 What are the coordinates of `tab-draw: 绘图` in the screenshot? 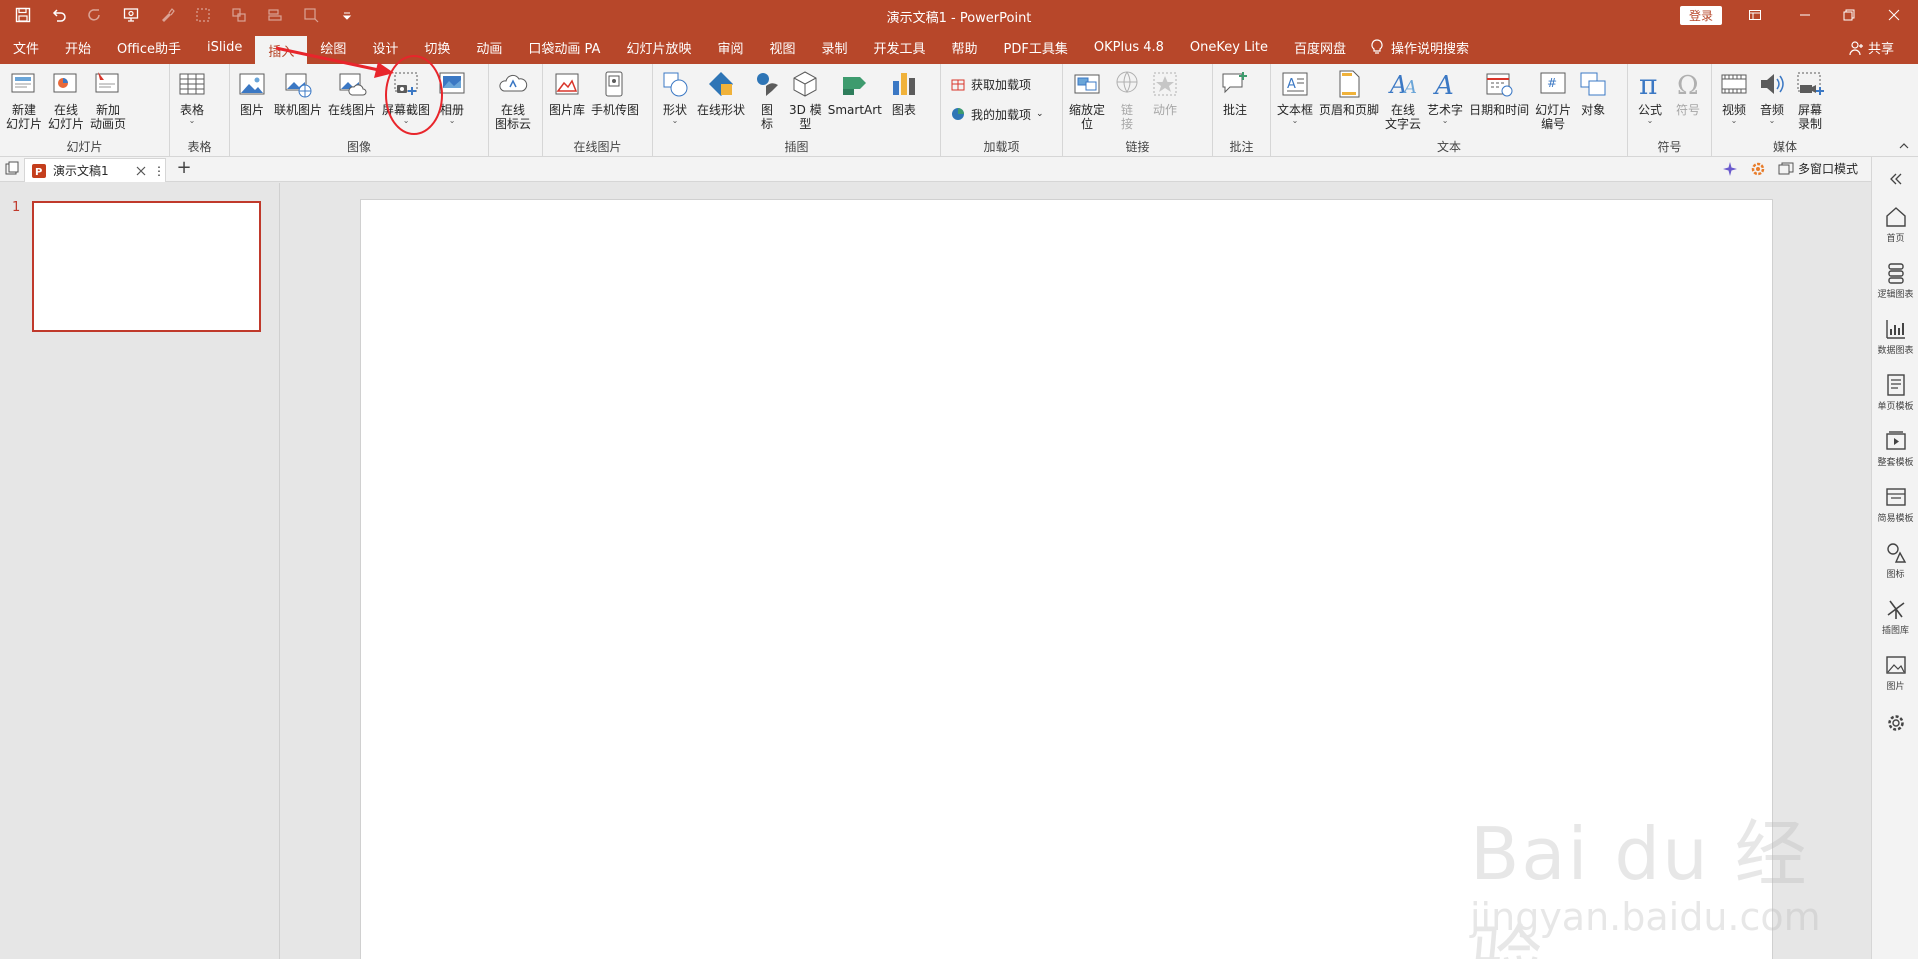 It's located at (333, 47).